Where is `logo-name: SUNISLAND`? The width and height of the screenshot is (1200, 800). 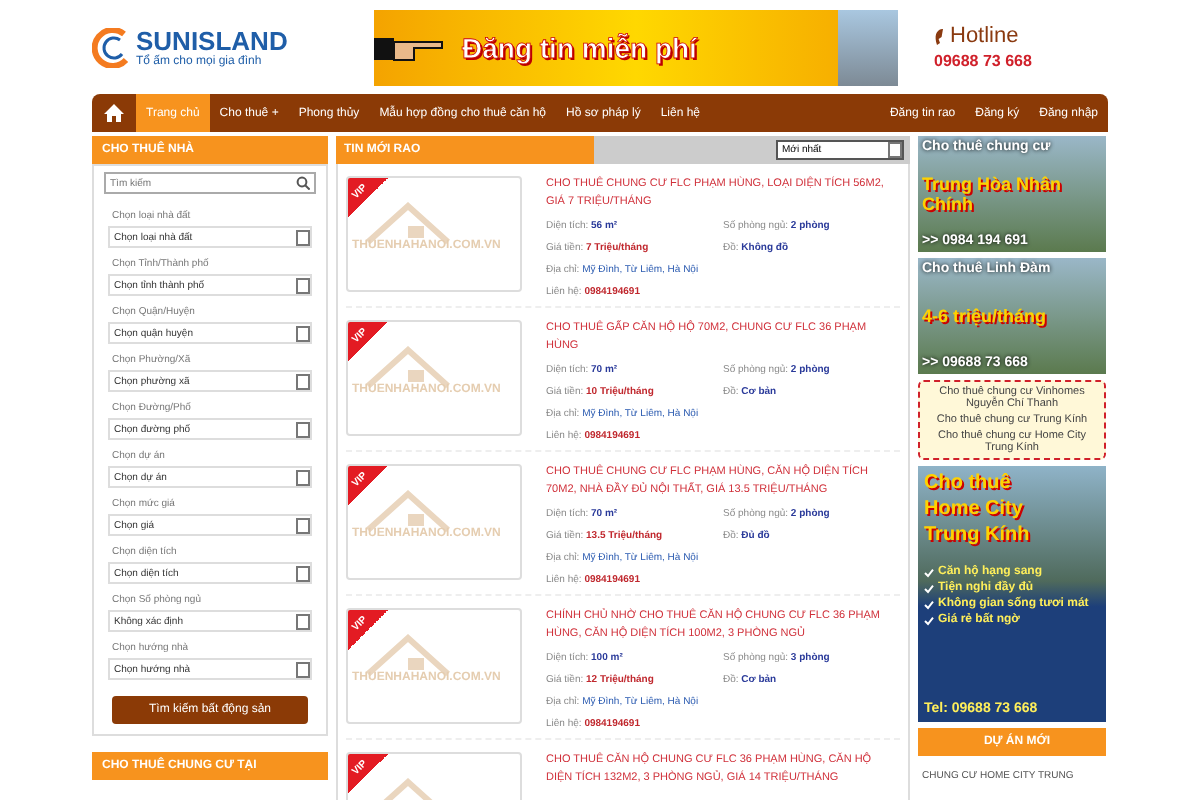
logo-name: SUNISLAND is located at coordinates (212, 41).